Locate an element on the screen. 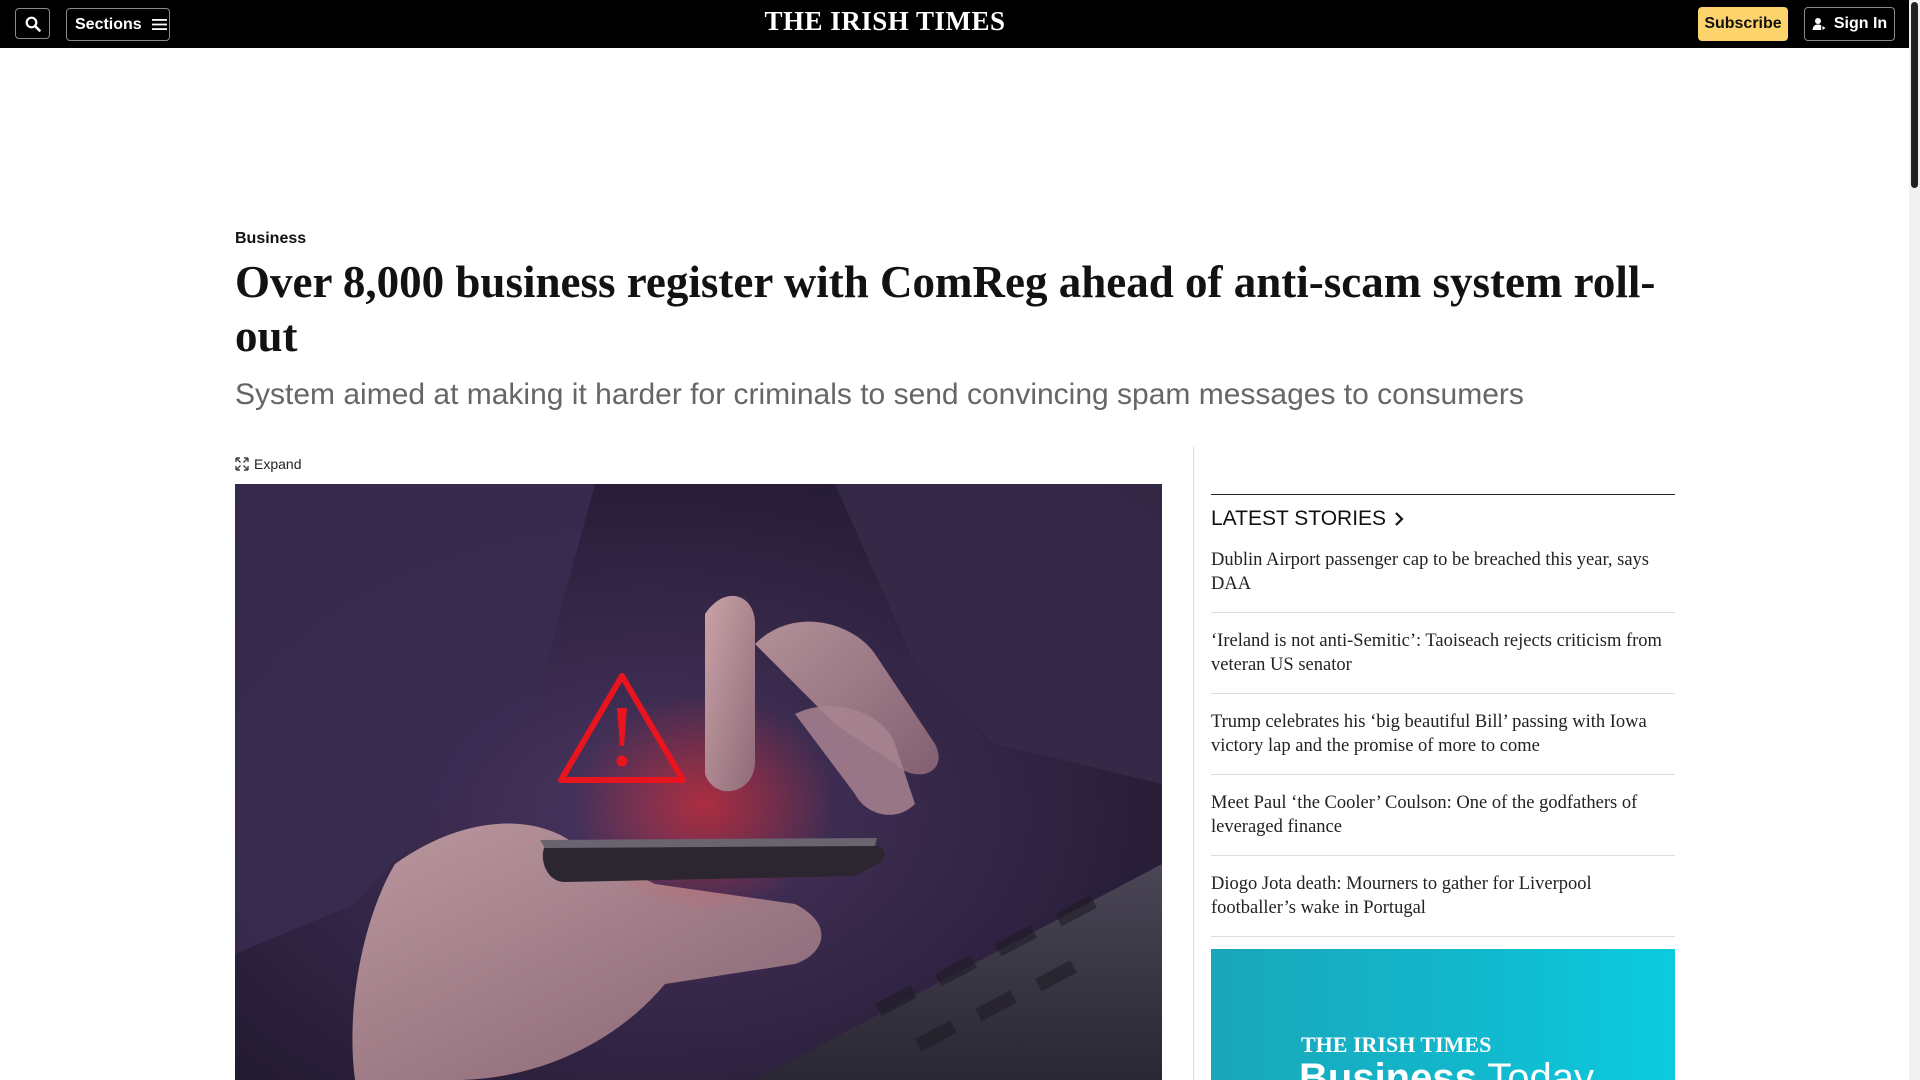 Image resolution: width=1920 pixels, height=1080 pixels. business-today-promo: THE IRISH TIMES Business Today is located at coordinates (1443, 1014).